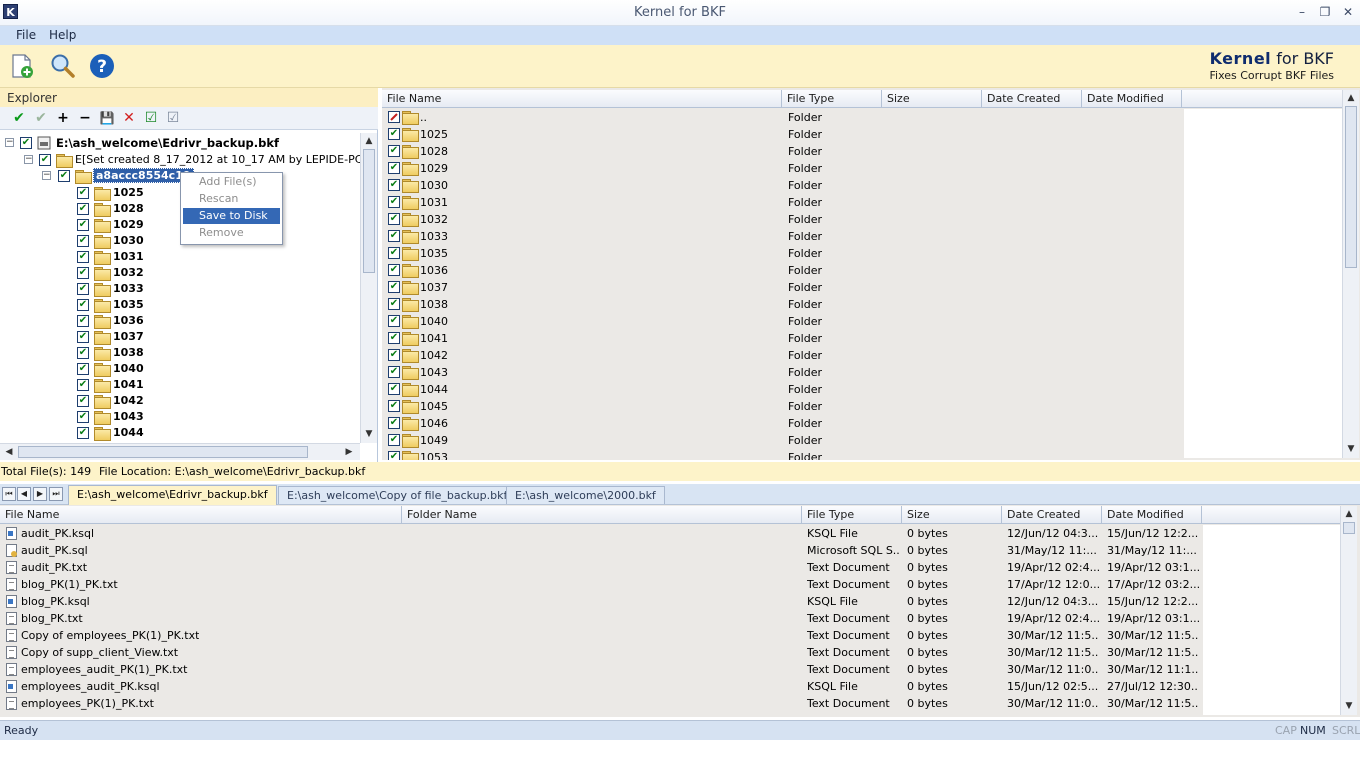 Image resolution: width=1360 pixels, height=768 pixels. Describe the element at coordinates (1325, 12) in the screenshot. I see `restore-button: ❐` at that location.